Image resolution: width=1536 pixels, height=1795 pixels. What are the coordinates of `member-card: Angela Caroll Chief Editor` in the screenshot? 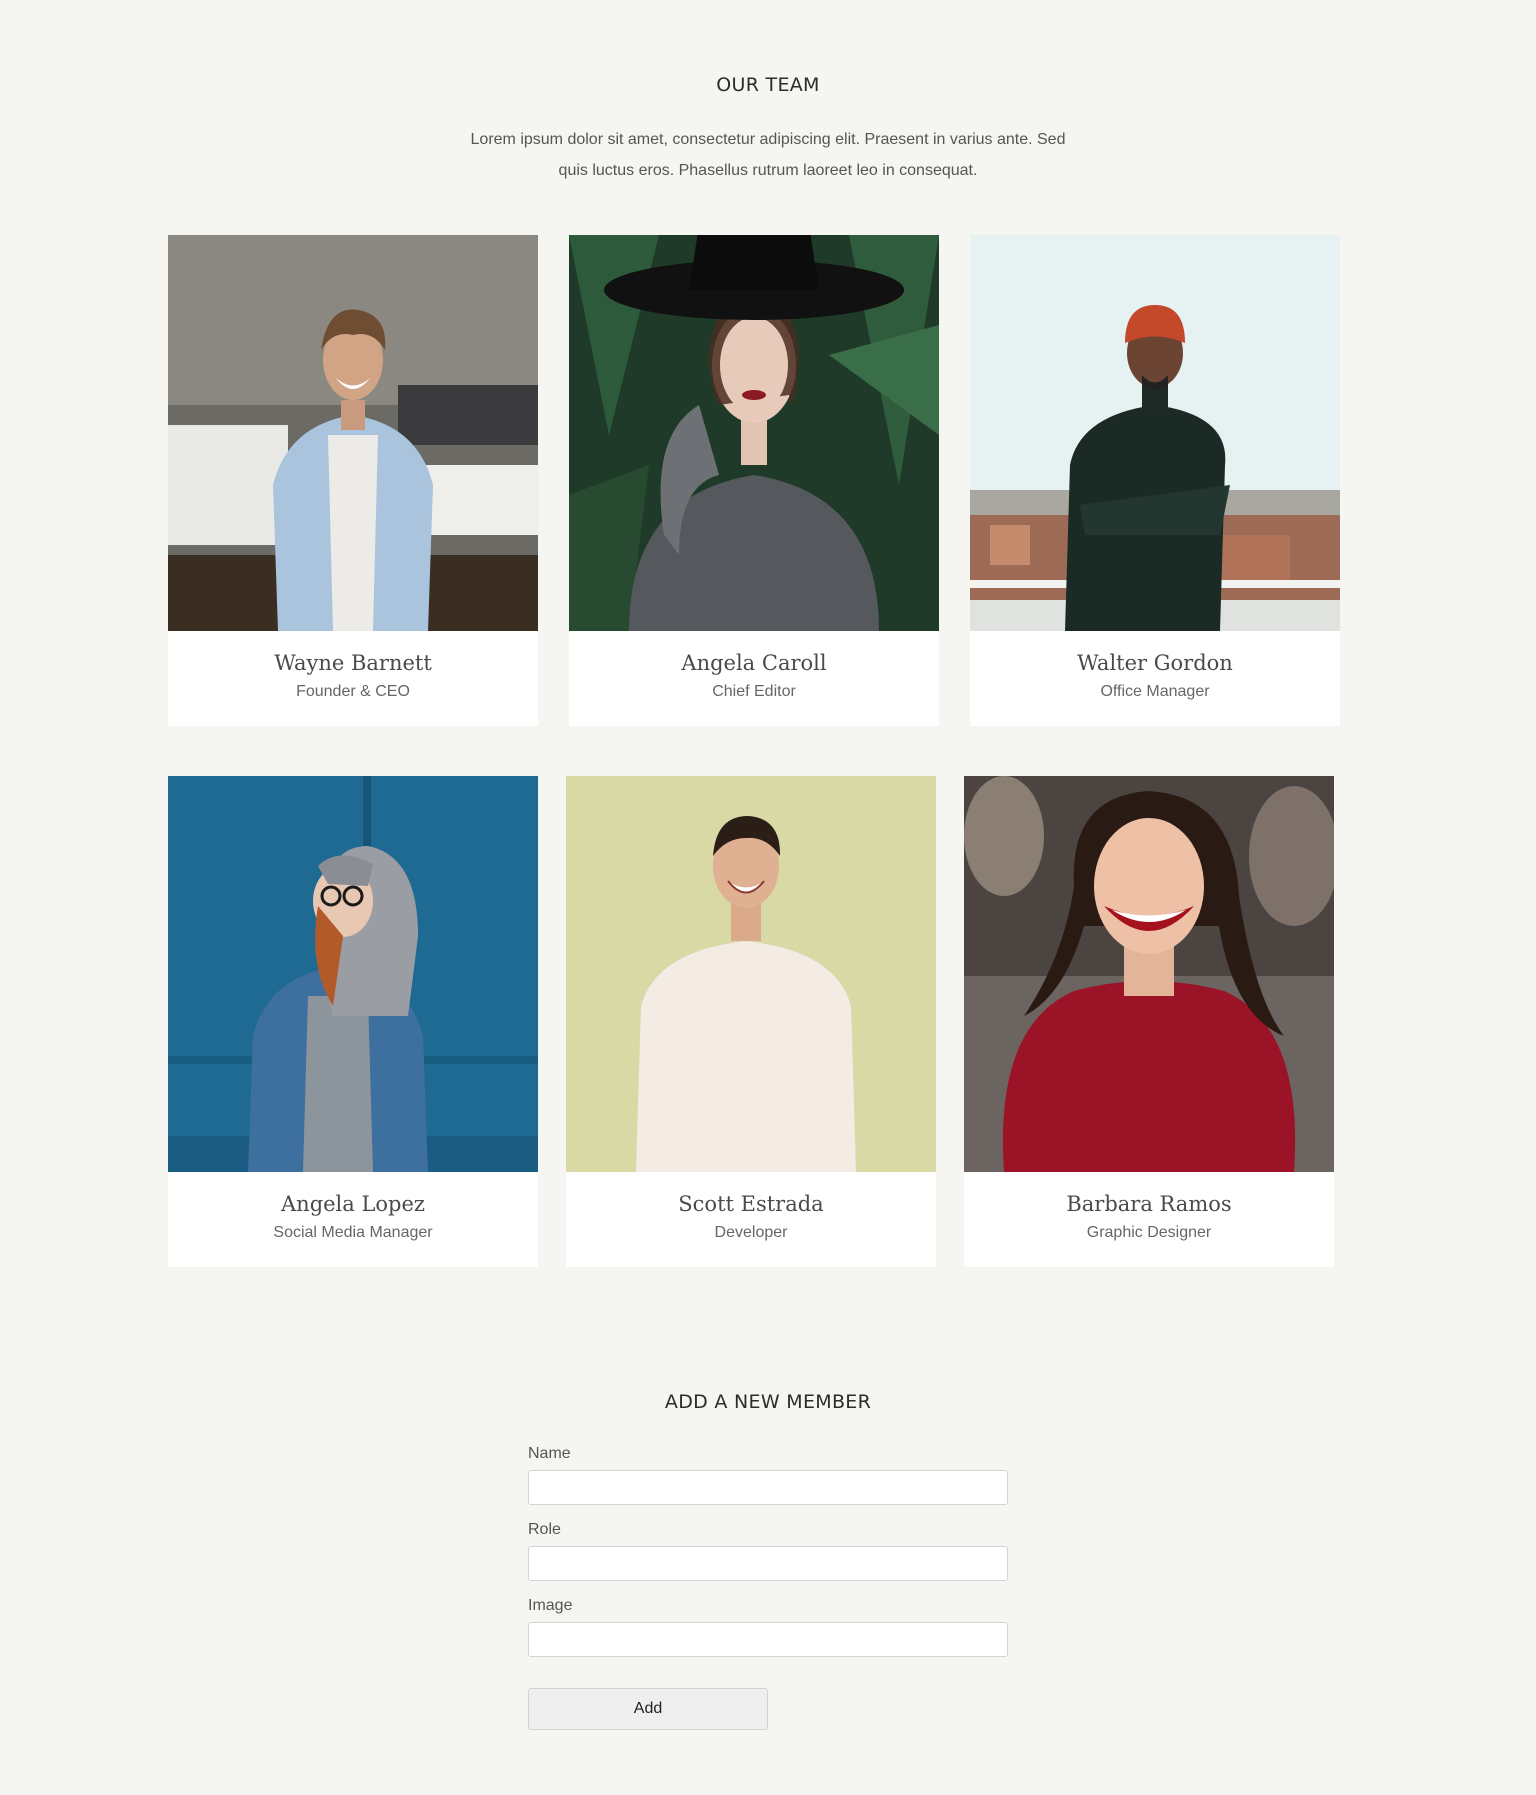 It's located at (754, 480).